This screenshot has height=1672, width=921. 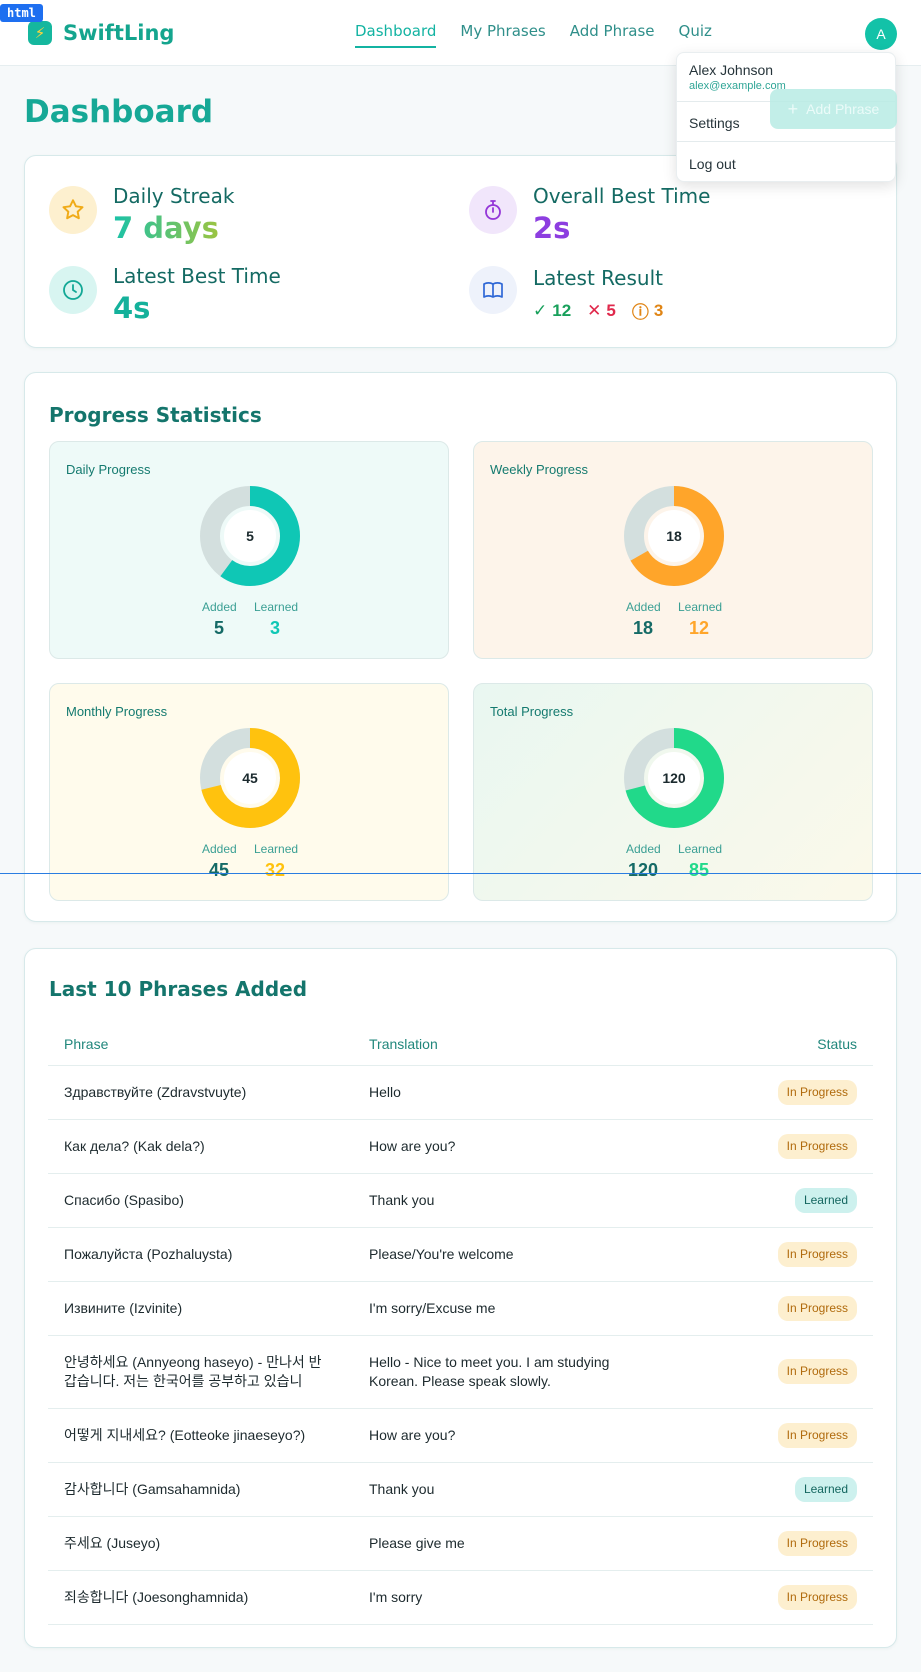 What do you see at coordinates (200, 1092) in the screenshot?
I see `phrase-cell: Здравствуйте (Zdravstvuyte)` at bounding box center [200, 1092].